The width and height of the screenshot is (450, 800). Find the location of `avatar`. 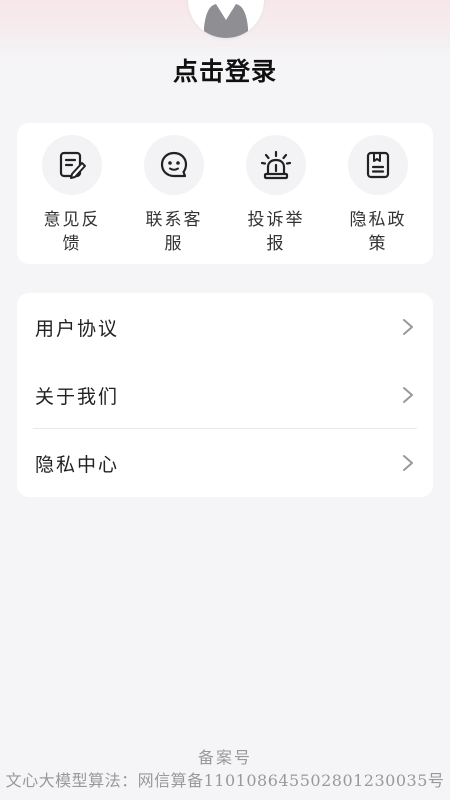

avatar is located at coordinates (226, 19).